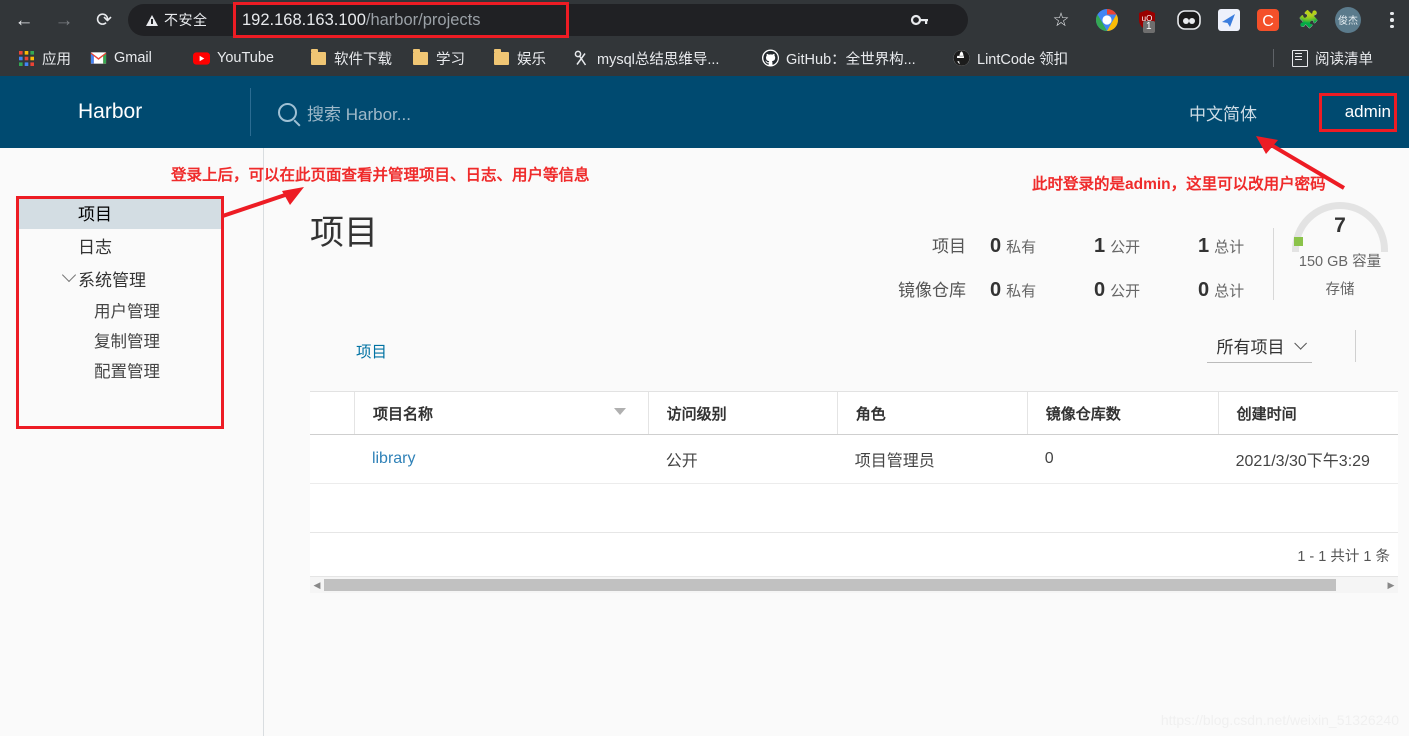 The width and height of the screenshot is (1409, 736). I want to click on stat-total: 1 总计, so click(1226, 246).